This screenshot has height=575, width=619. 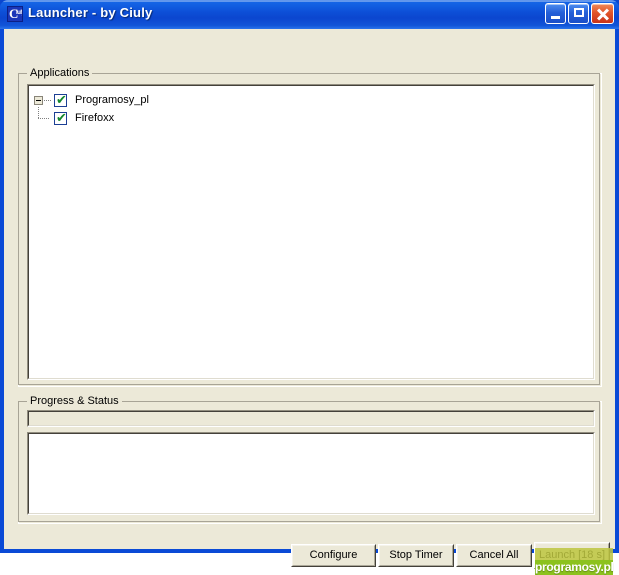 What do you see at coordinates (311, 473) in the screenshot?
I see `status-log-area` at bounding box center [311, 473].